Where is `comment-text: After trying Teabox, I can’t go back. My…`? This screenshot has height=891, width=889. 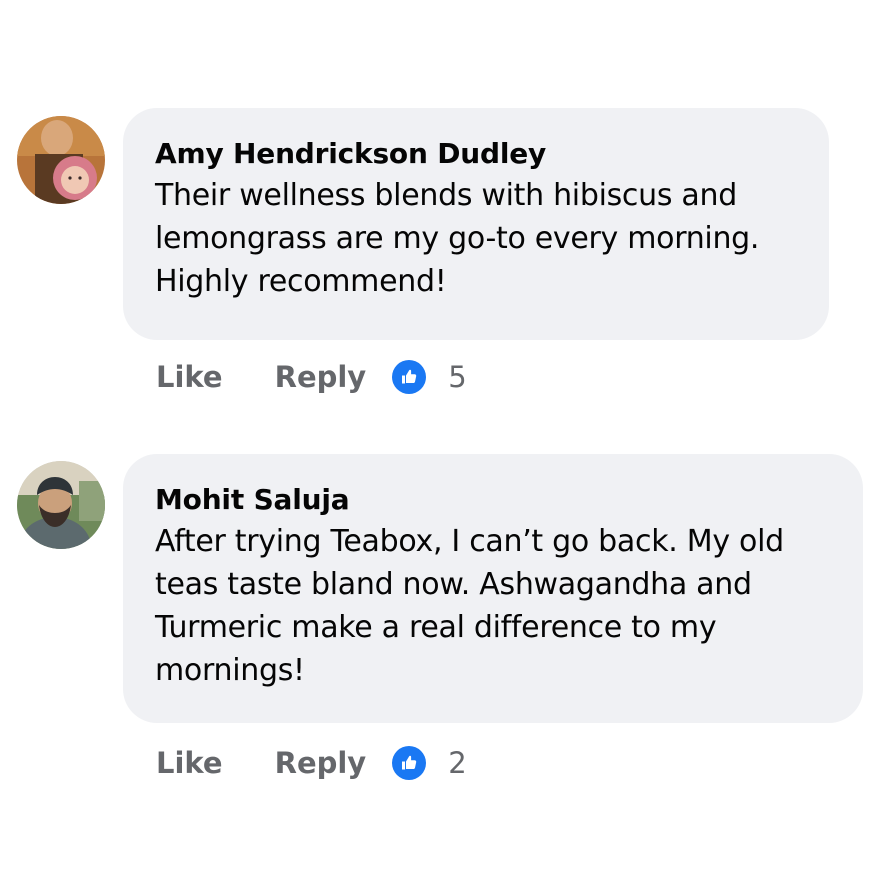
comment-text: After trying Teabox, I can’t go back. My… is located at coordinates (469, 606).